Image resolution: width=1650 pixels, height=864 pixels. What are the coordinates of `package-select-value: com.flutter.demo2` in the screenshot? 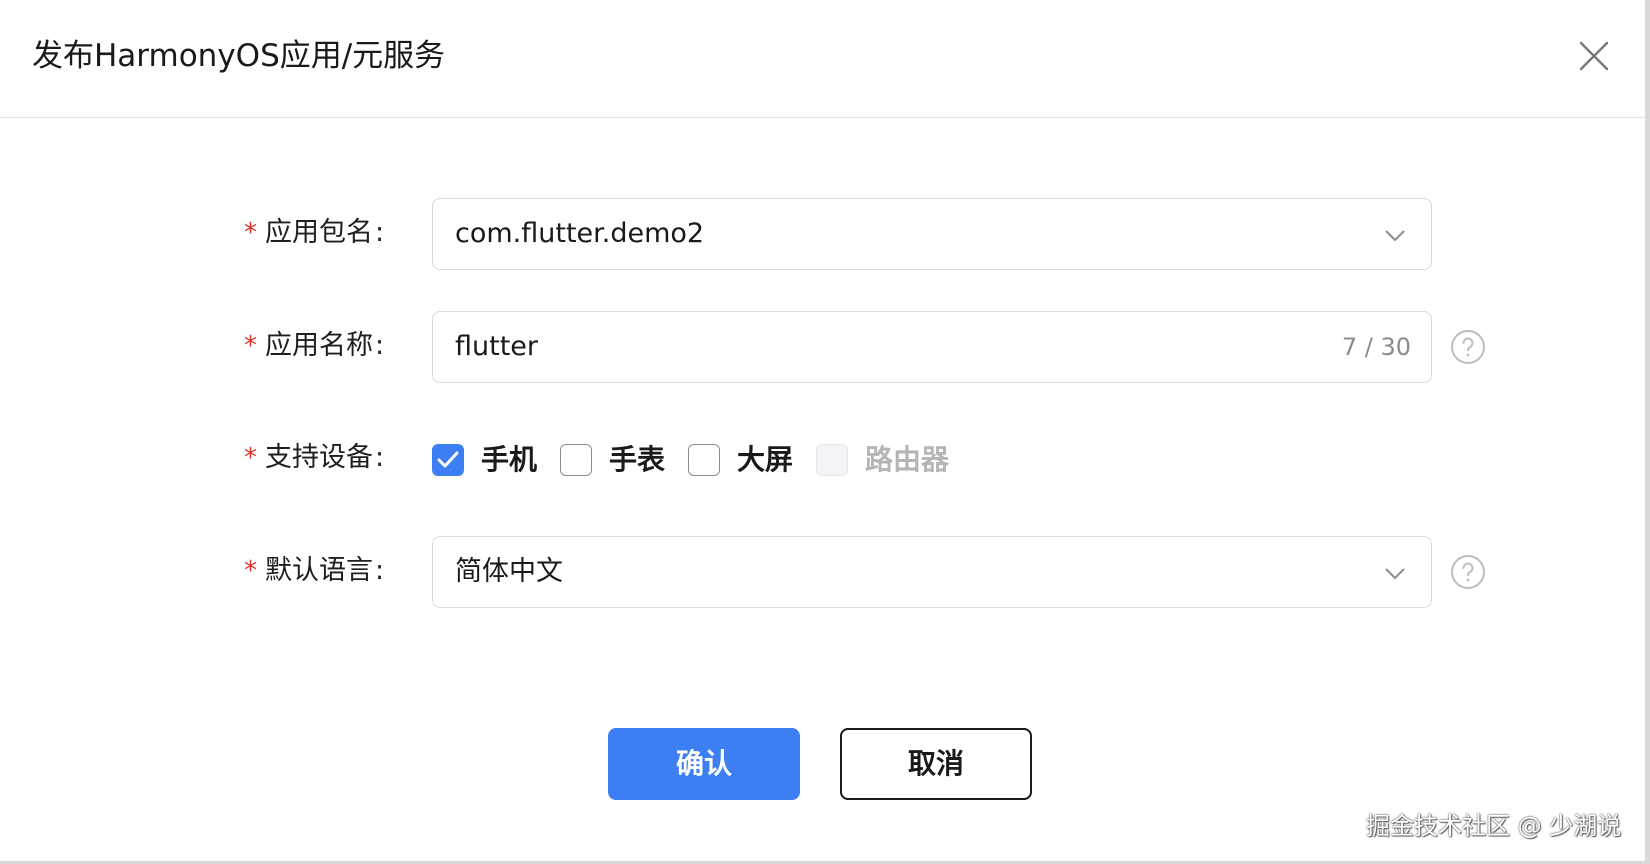 It's located at (580, 233).